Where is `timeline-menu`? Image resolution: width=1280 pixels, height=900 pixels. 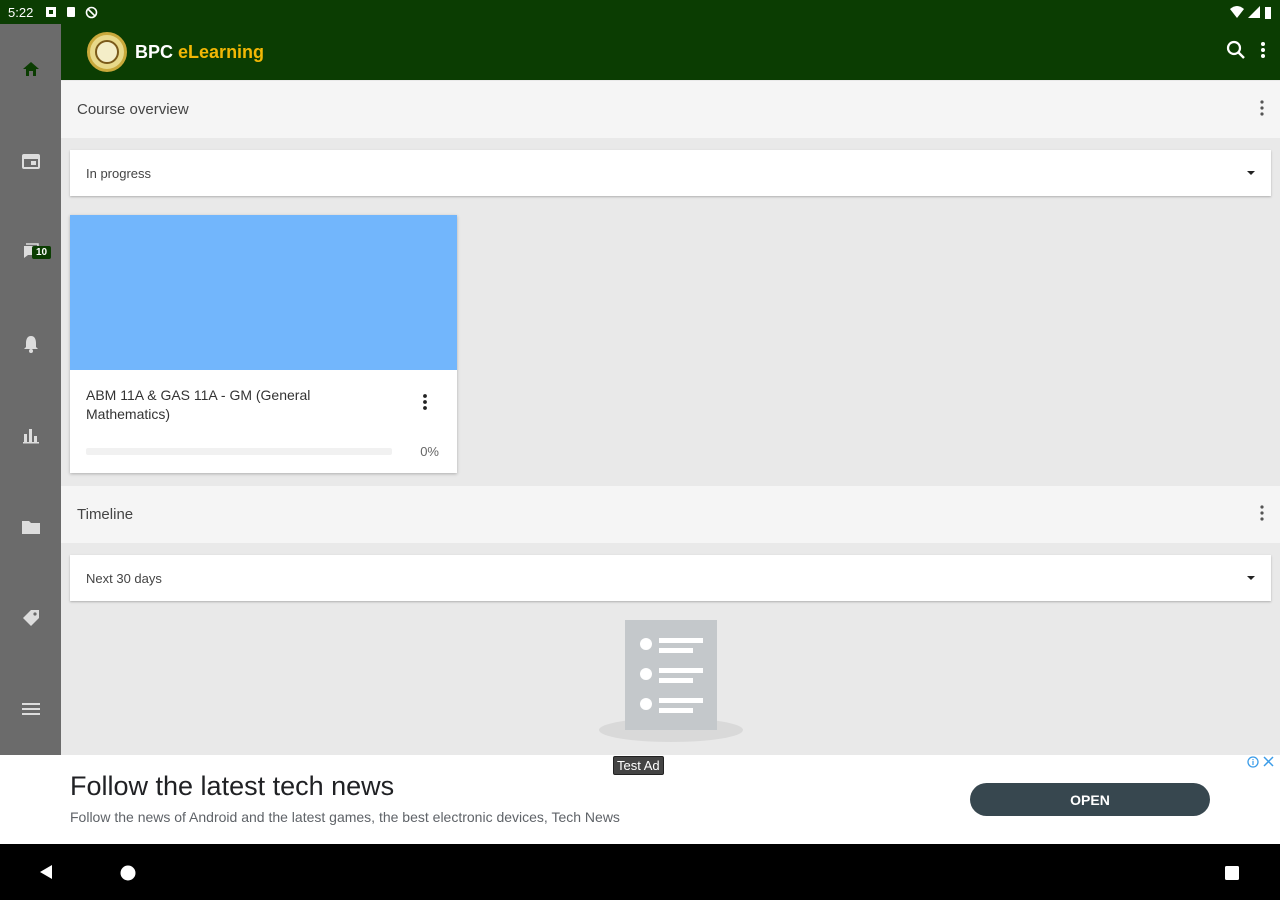
timeline-menu is located at coordinates (1262, 514).